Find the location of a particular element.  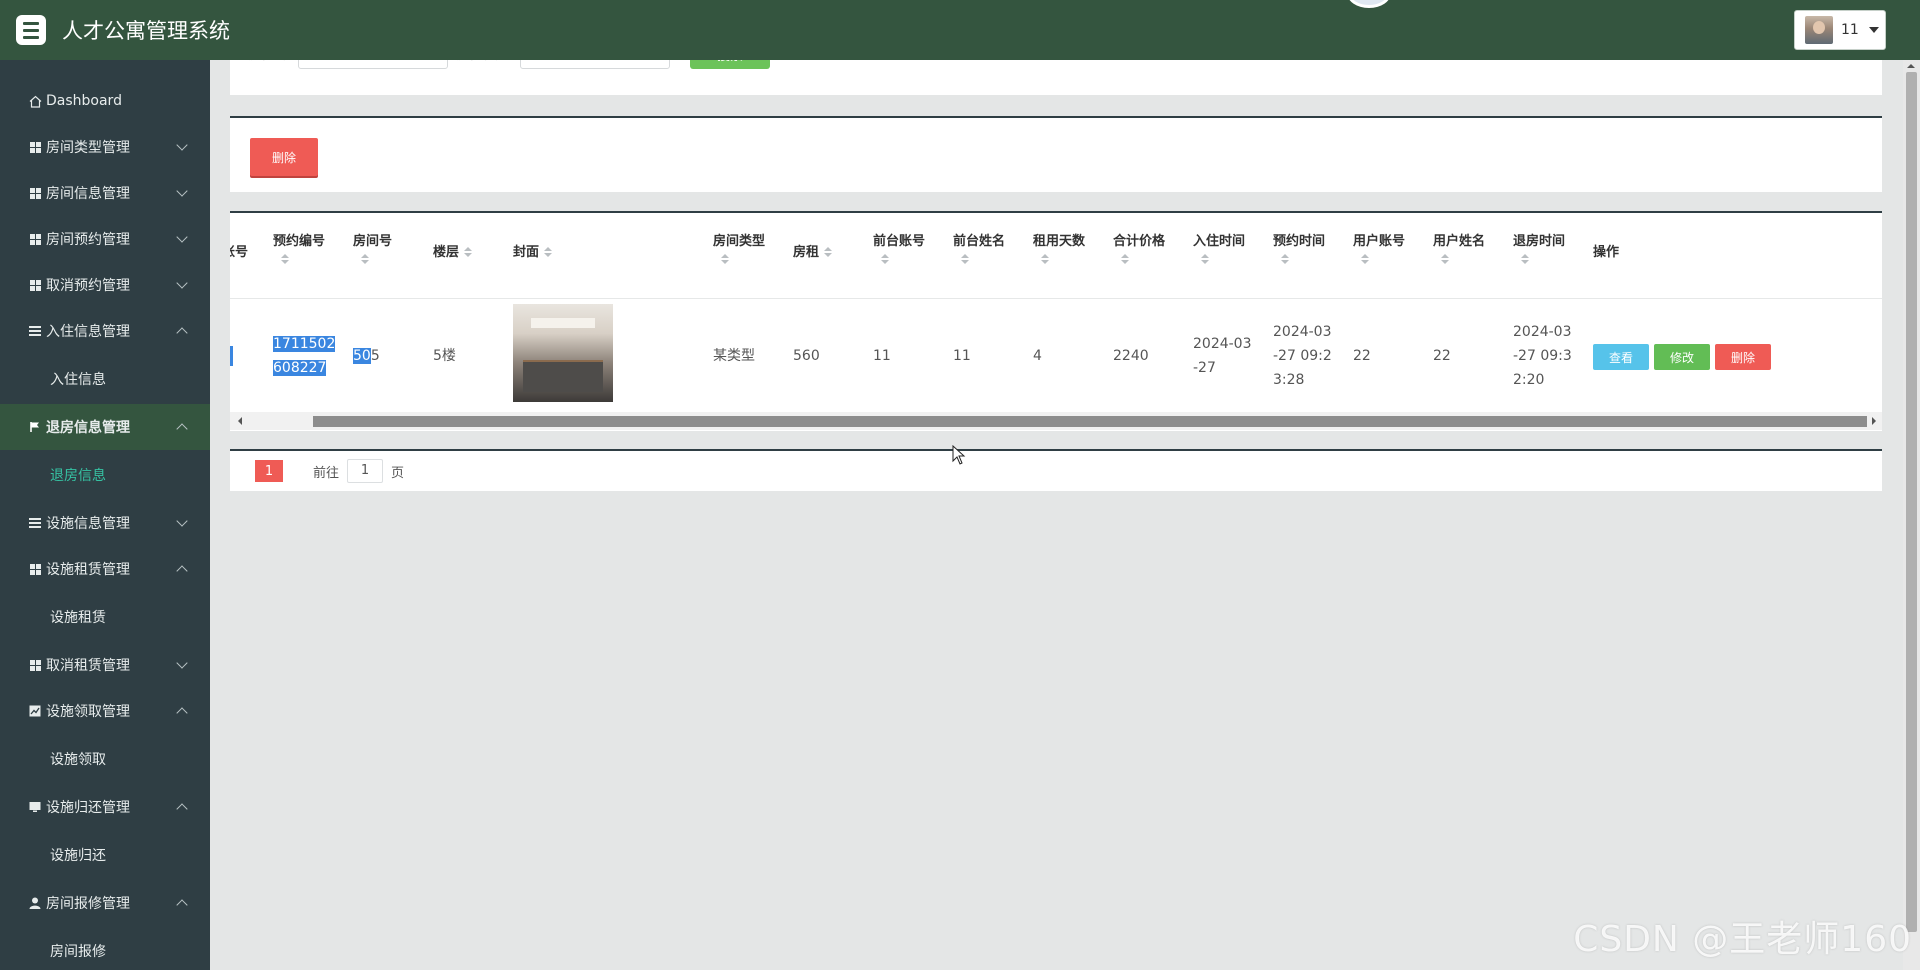

sidebar-item-room-info: 房间信息管理 is located at coordinates (105, 193).